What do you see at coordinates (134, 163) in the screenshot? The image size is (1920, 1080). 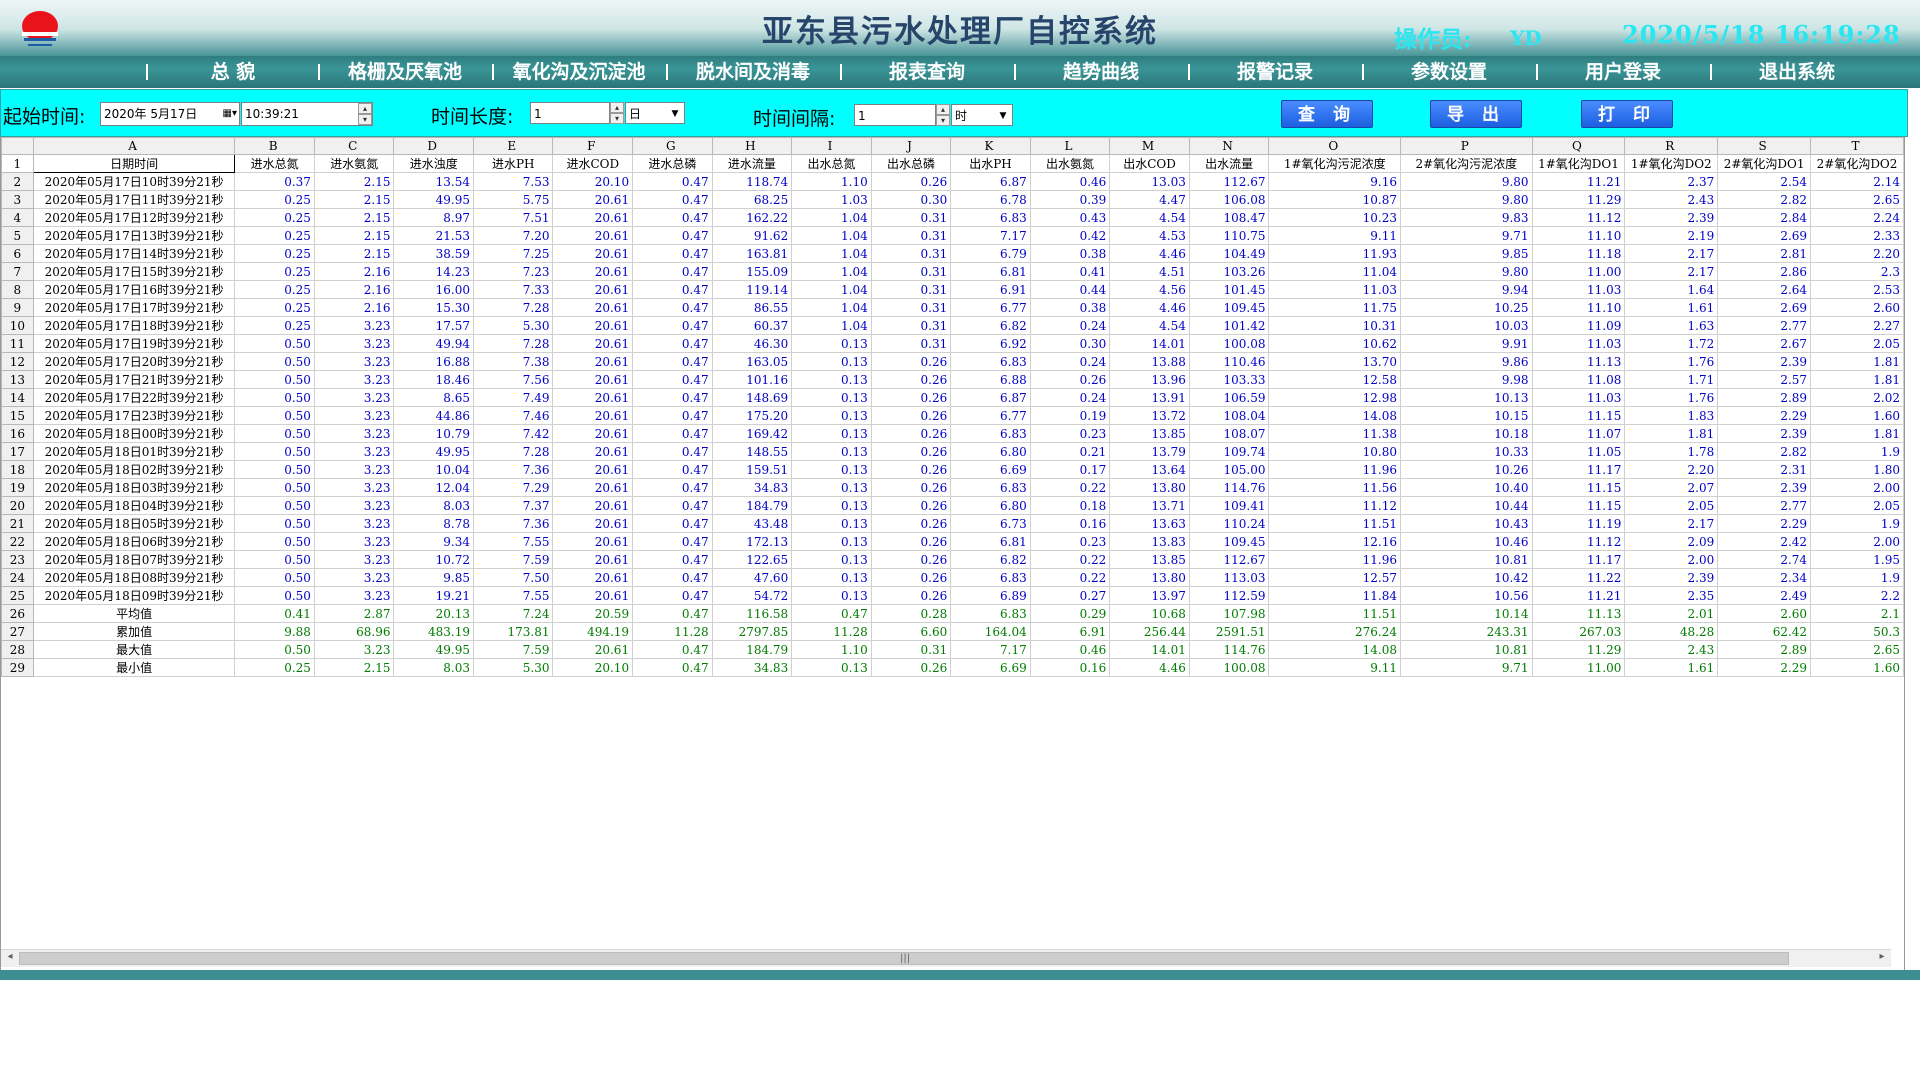 I see `field-name-cell: 日期时间` at bounding box center [134, 163].